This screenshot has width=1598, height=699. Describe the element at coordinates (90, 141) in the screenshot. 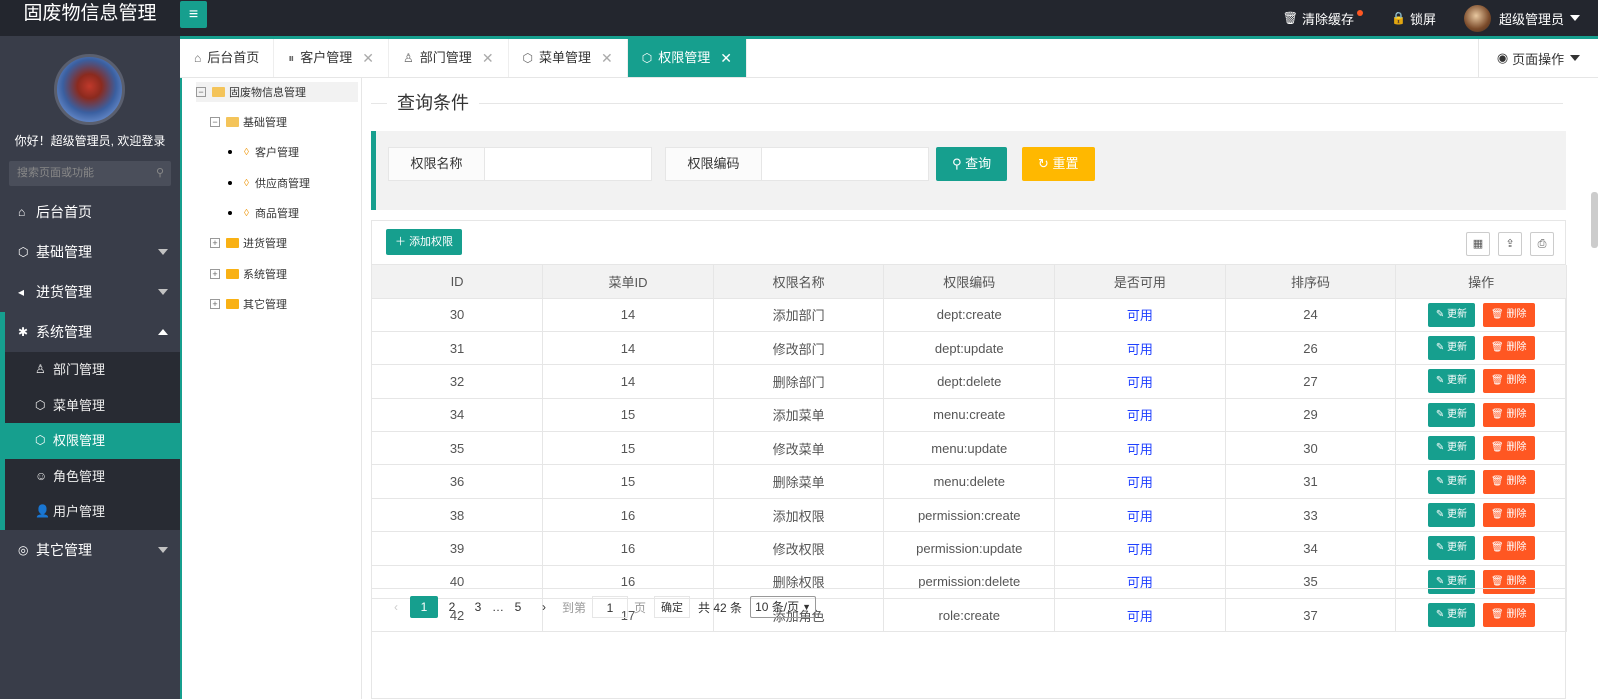

I see `welcome-text: 你好！超级管理员, 欢迎登录` at that location.